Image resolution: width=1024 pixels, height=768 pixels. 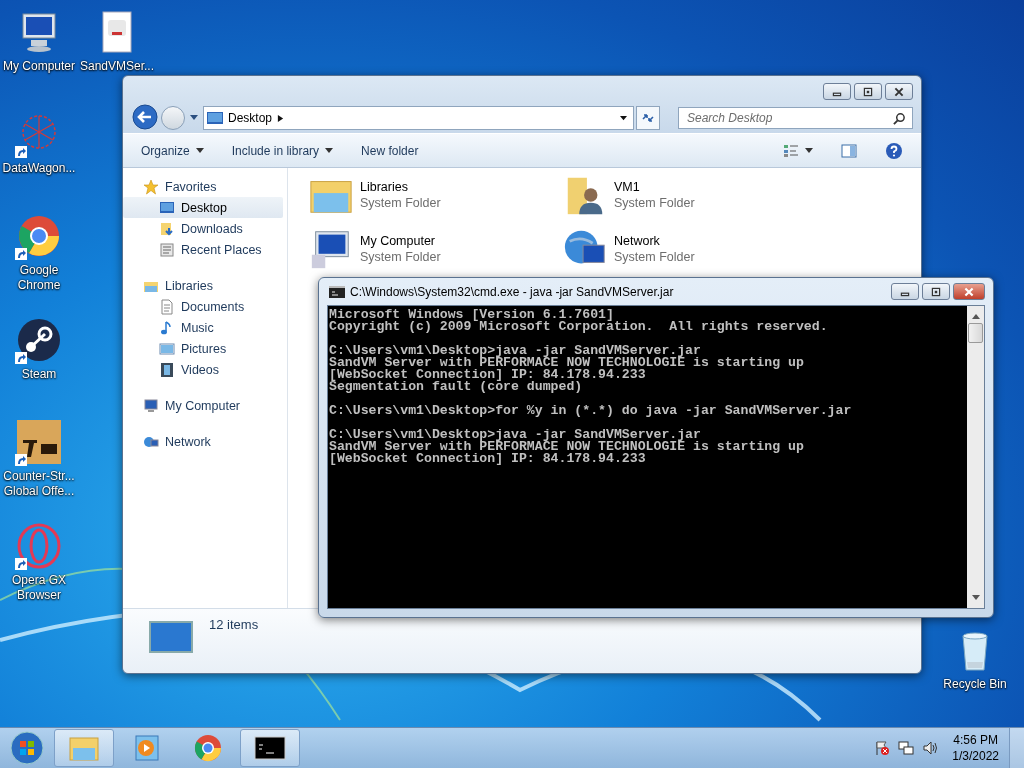 I want to click on folder-item: Libraries System Folder, so click(x=374, y=195).